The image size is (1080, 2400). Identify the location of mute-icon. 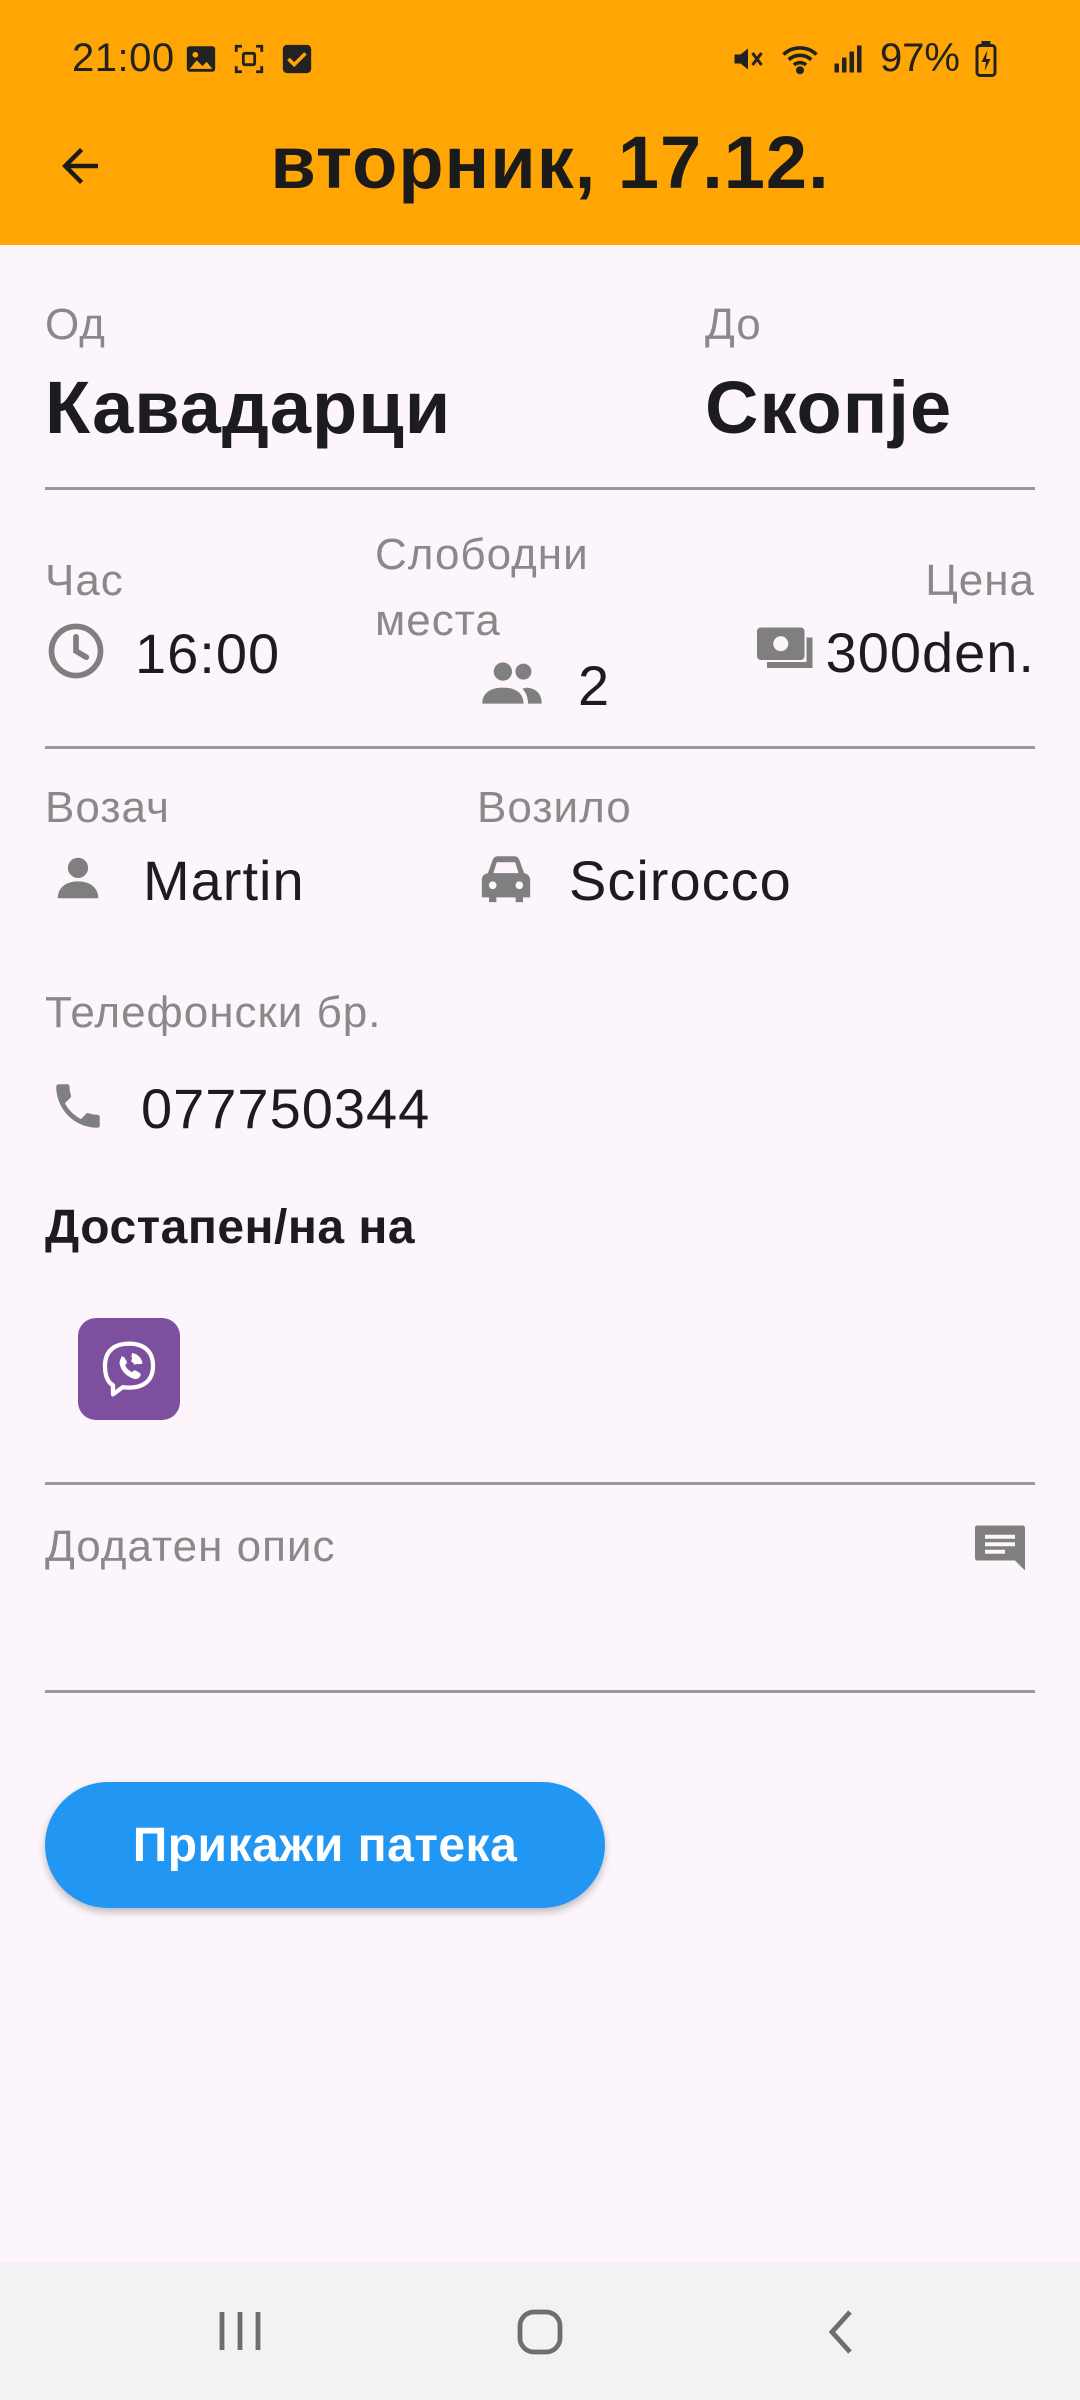
(748, 59).